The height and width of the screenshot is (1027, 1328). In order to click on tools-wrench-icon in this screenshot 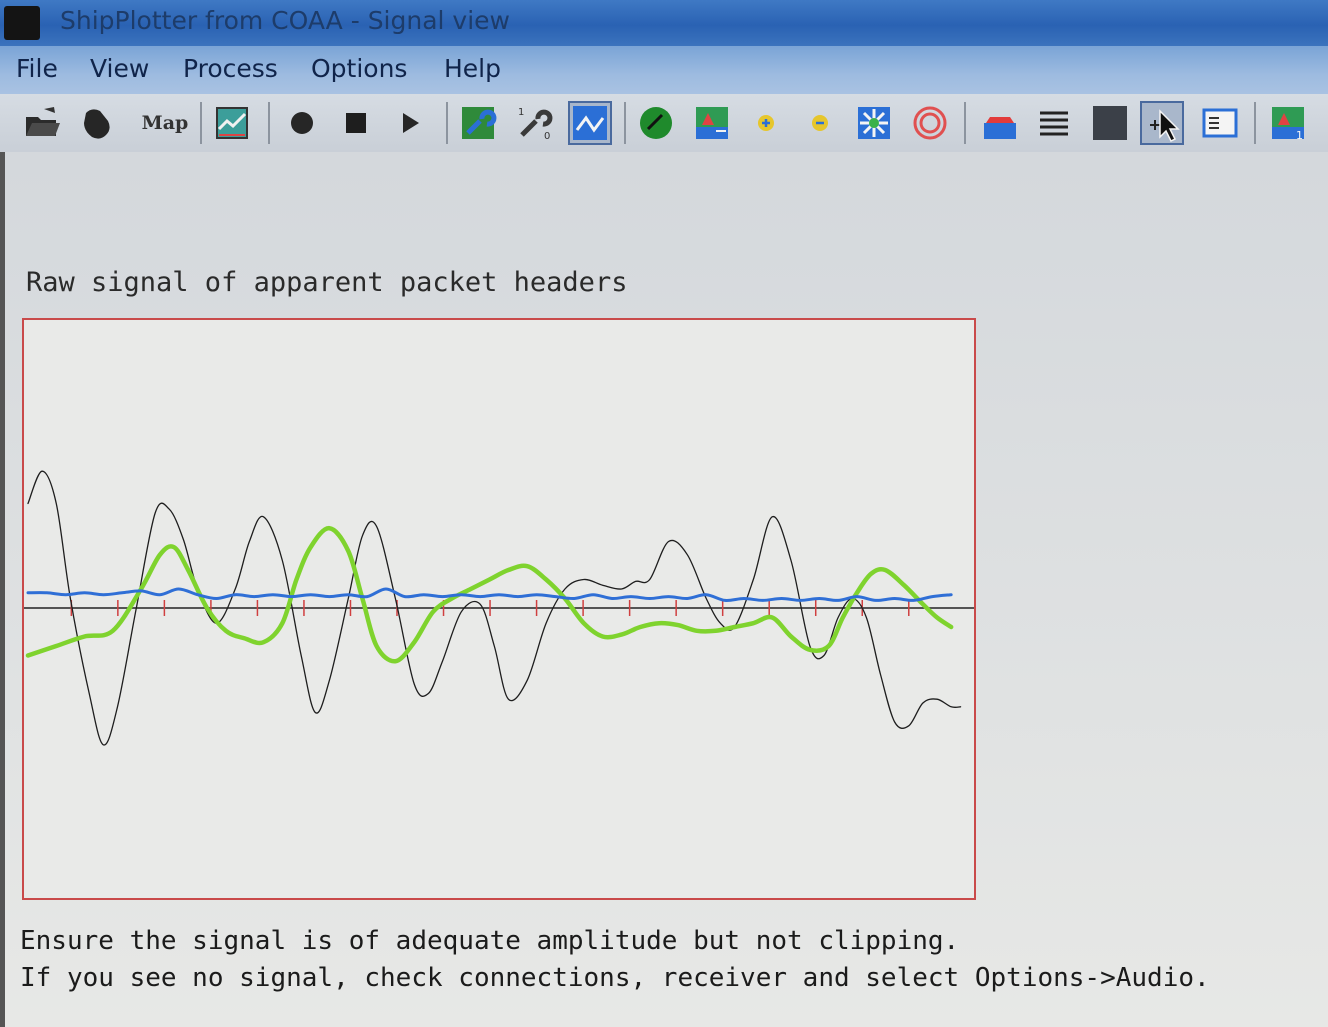, I will do `click(478, 123)`.